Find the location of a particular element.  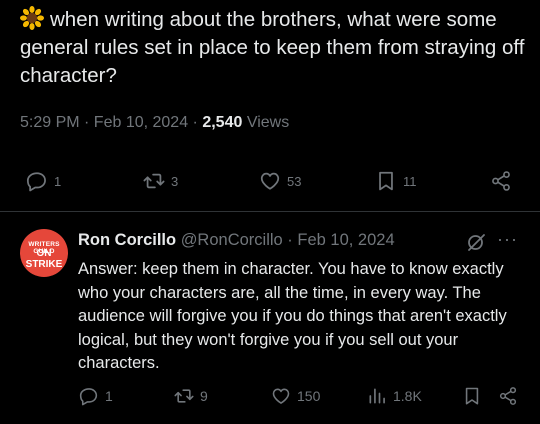

reply-like-button: 150 is located at coordinates (295, 396).